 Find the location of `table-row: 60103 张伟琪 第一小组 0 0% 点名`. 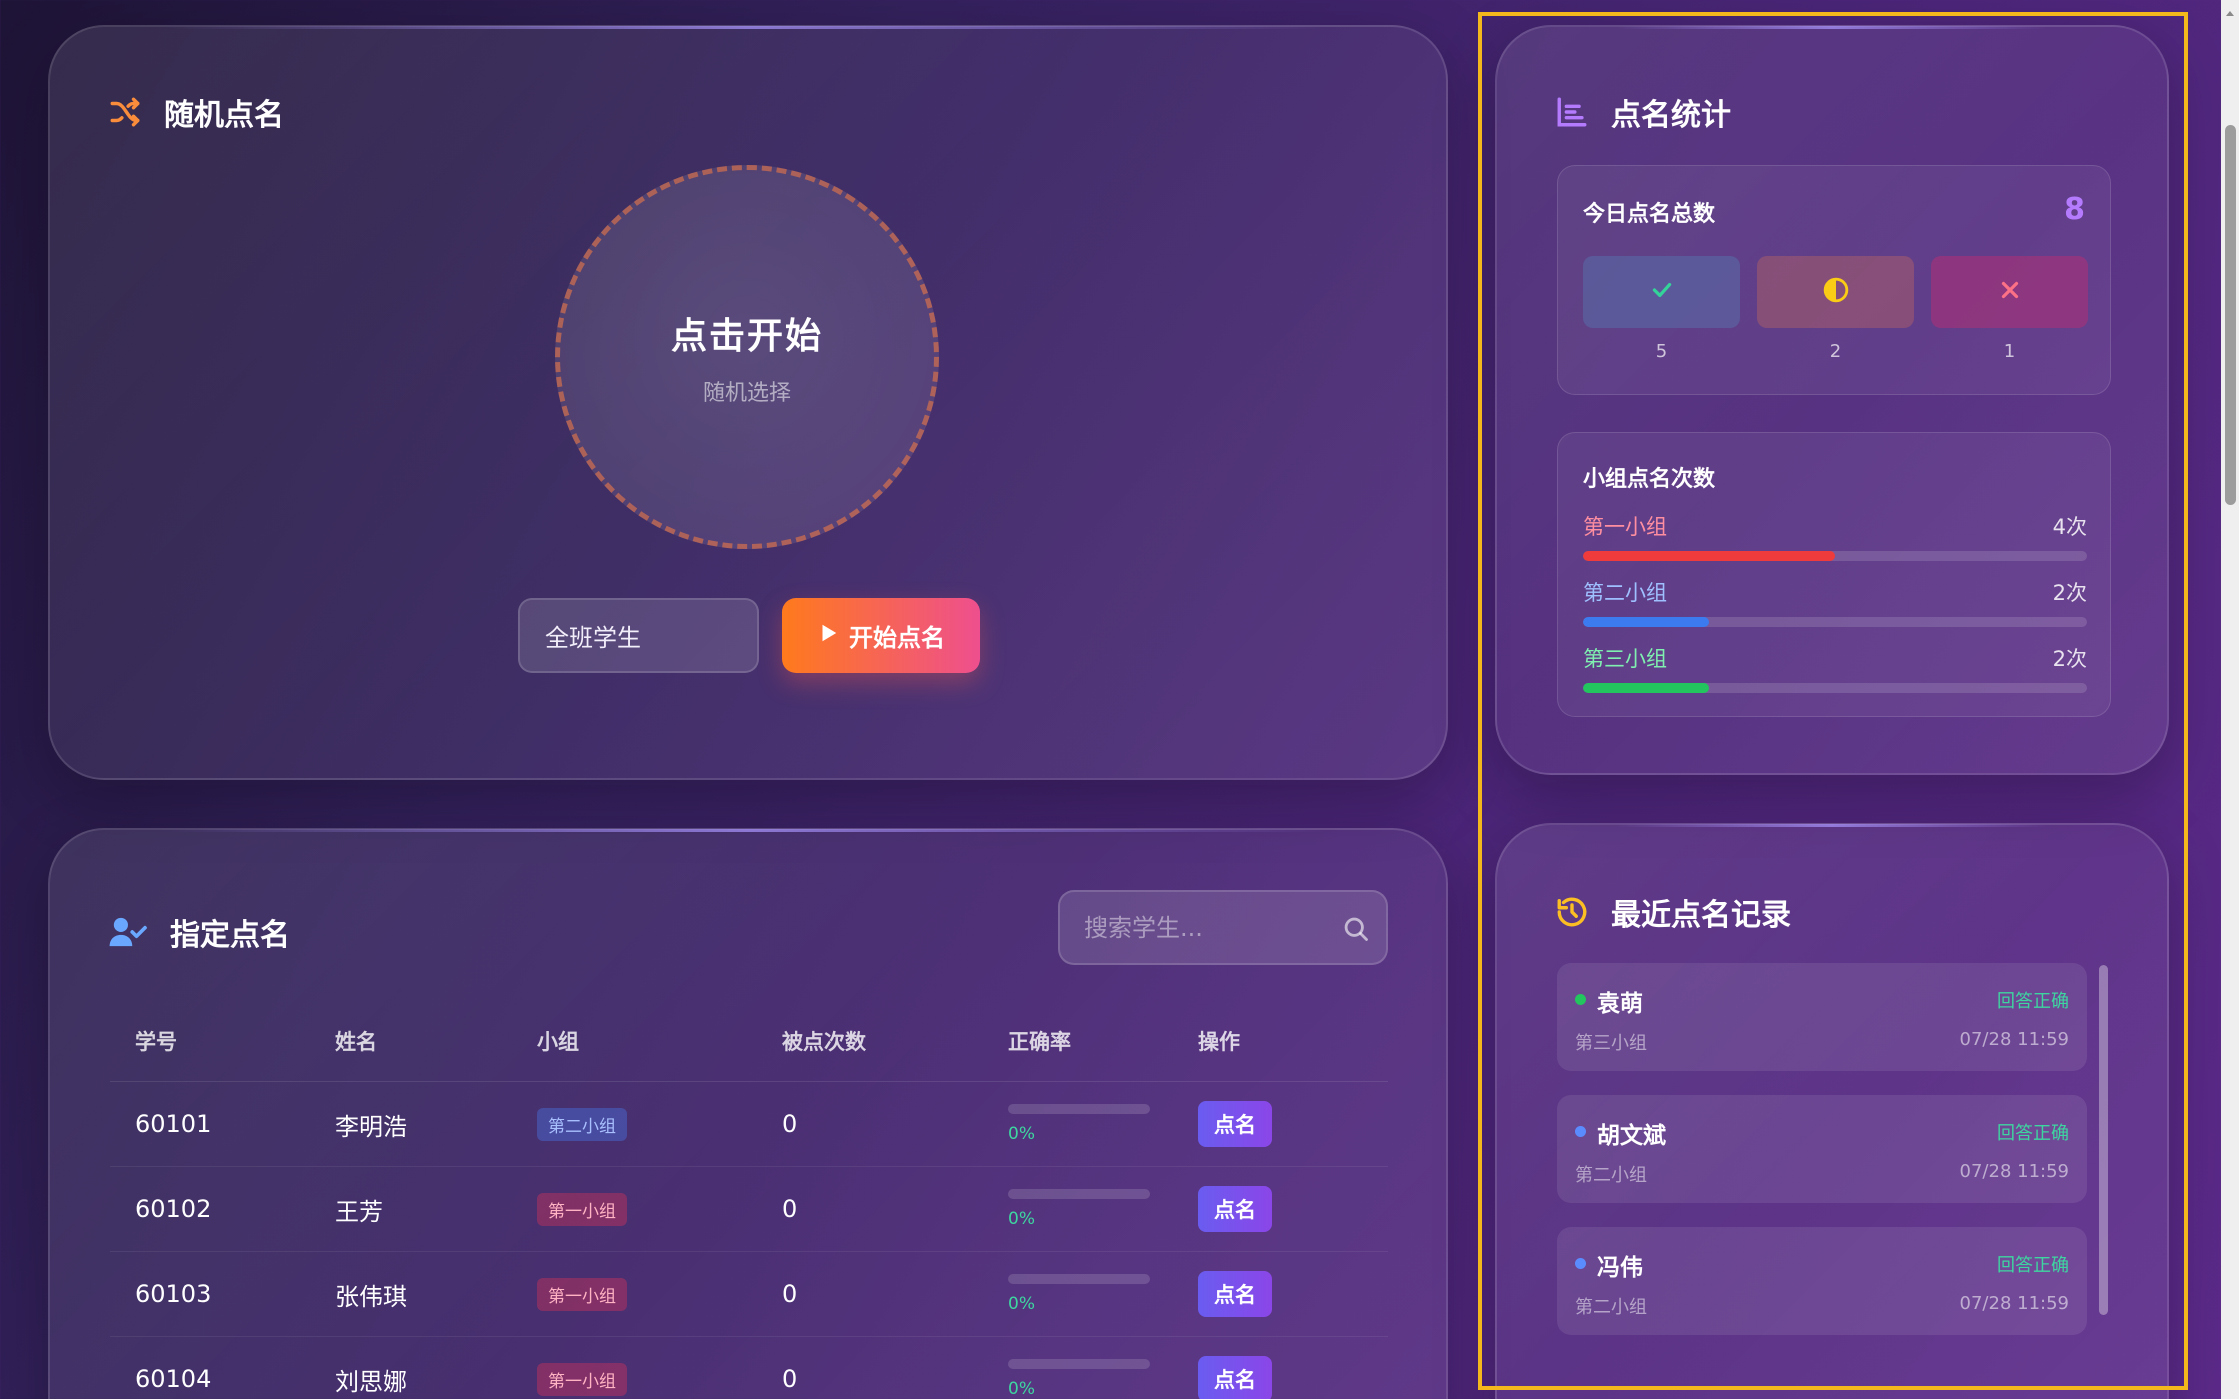

table-row: 60103 张伟琪 第一小组 0 0% 点名 is located at coordinates (749, 1294).